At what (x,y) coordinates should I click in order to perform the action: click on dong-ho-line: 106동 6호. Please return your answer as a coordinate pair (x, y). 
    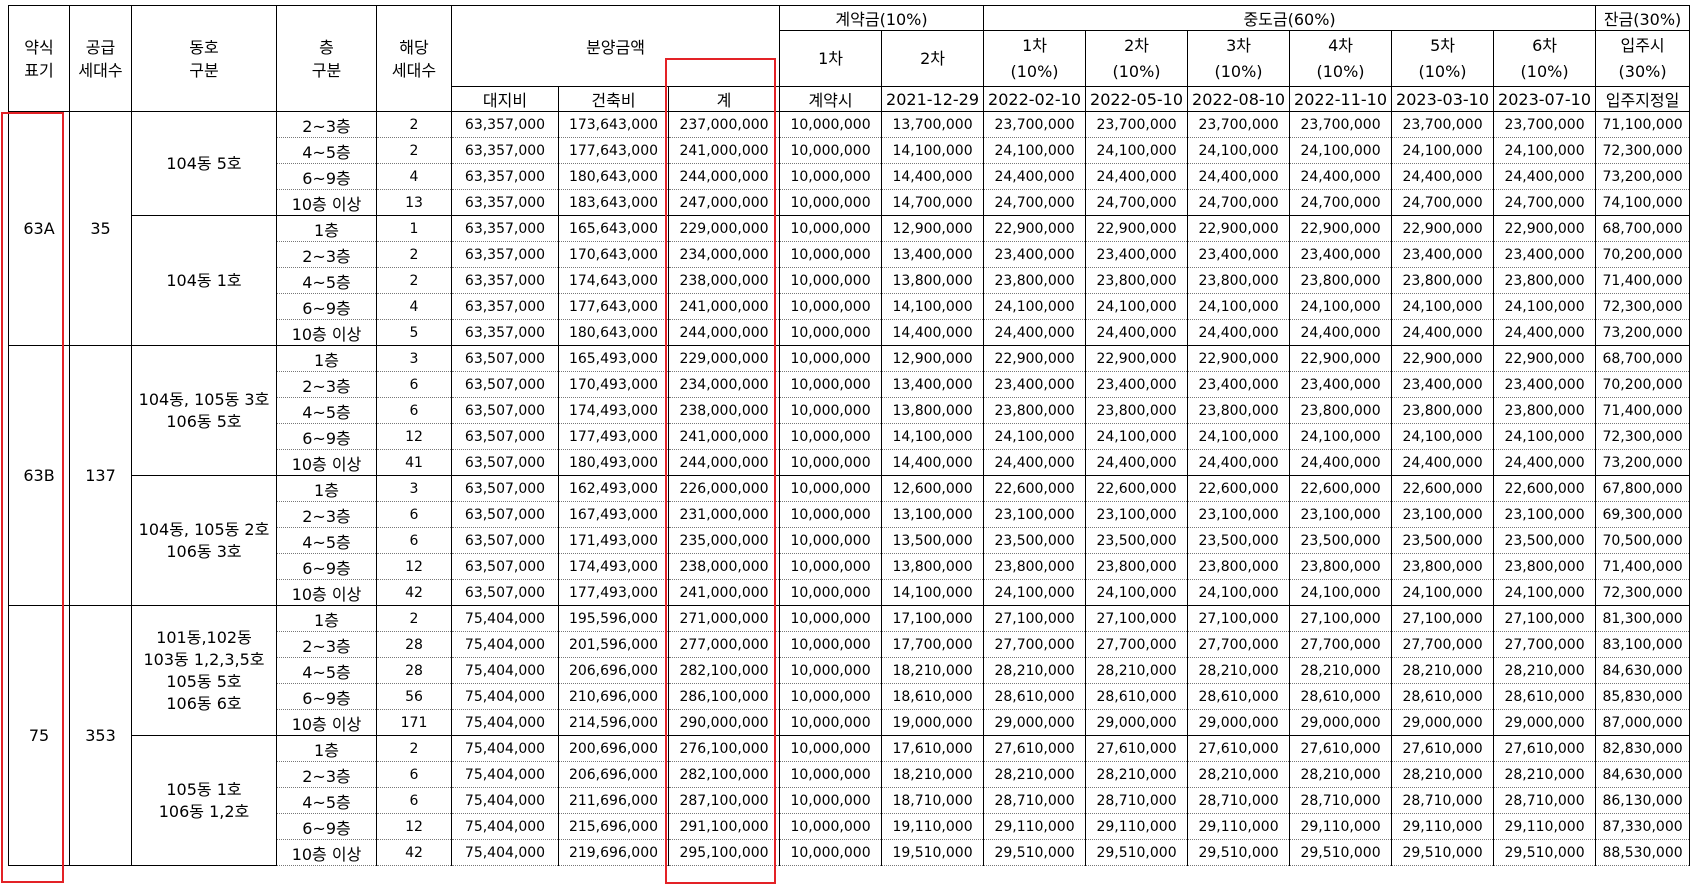
    Looking at the image, I should click on (204, 703).